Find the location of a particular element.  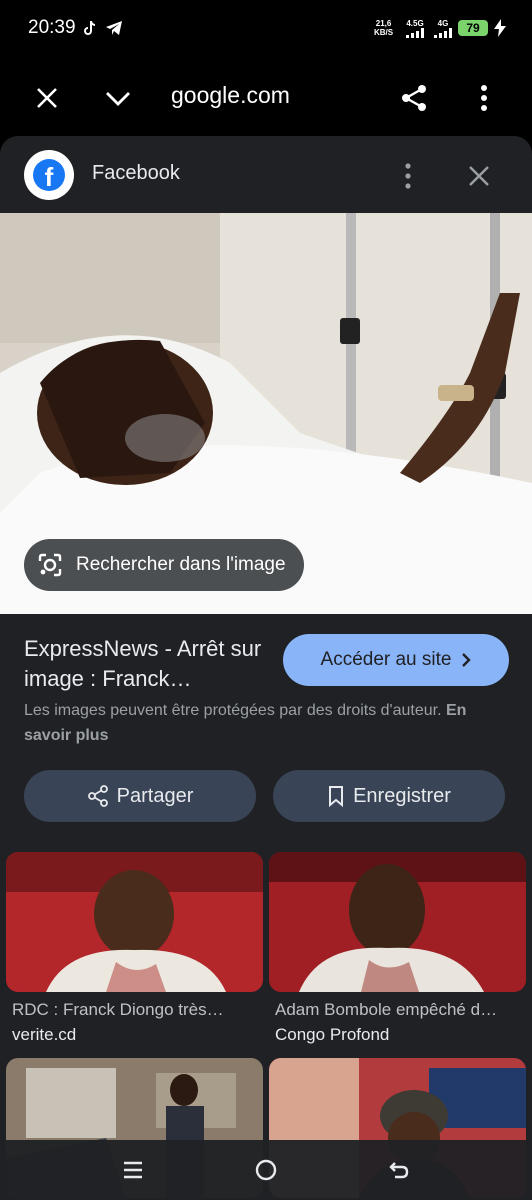

telegram-icon is located at coordinates (114, 28).